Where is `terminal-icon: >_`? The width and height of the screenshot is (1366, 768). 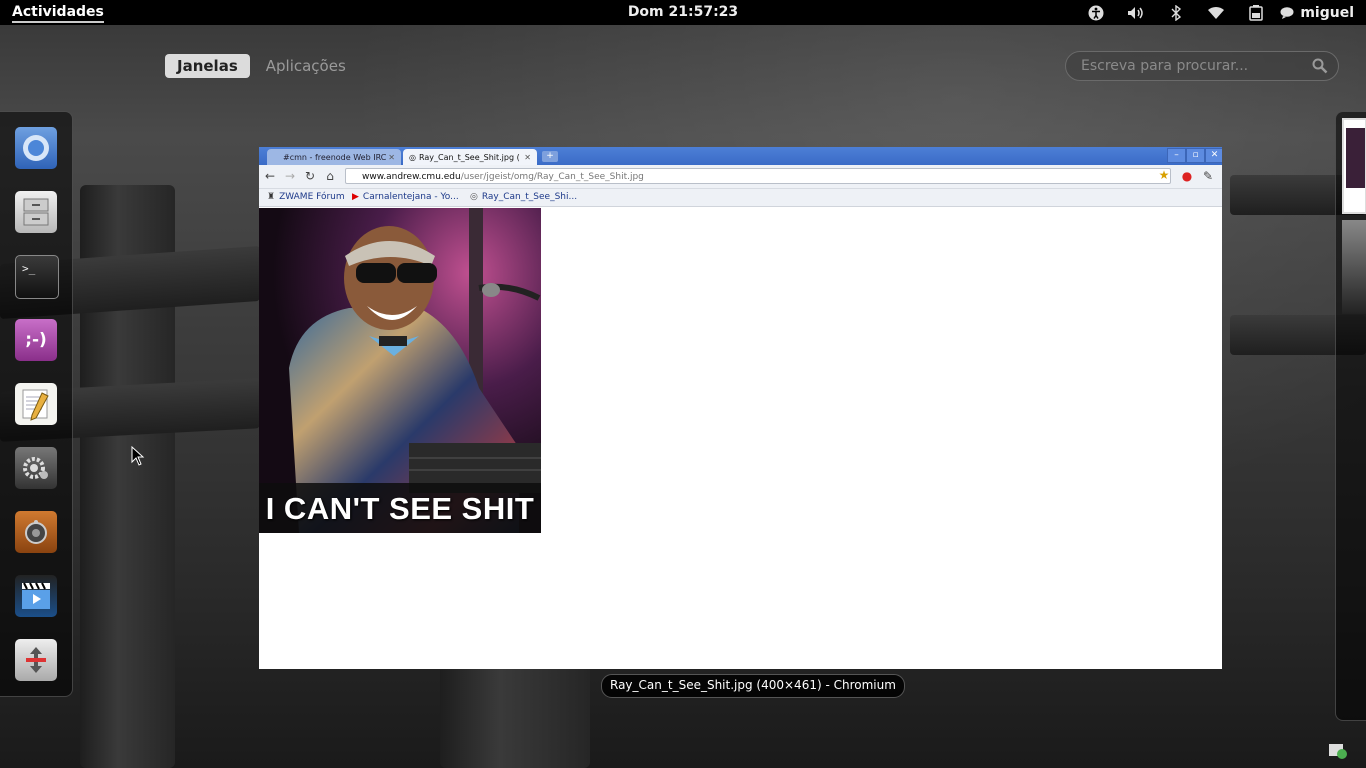
terminal-icon: >_ is located at coordinates (37, 277).